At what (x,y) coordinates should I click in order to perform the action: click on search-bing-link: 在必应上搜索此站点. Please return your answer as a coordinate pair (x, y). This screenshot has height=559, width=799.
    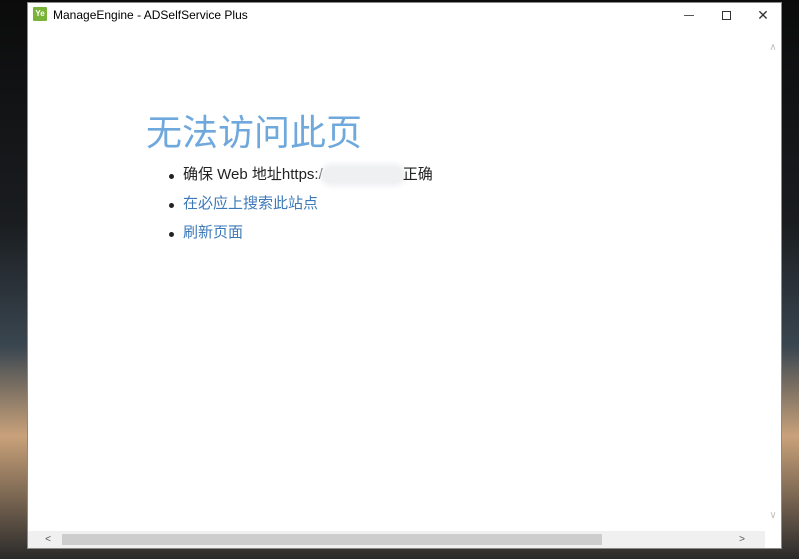
    Looking at the image, I should click on (250, 203).